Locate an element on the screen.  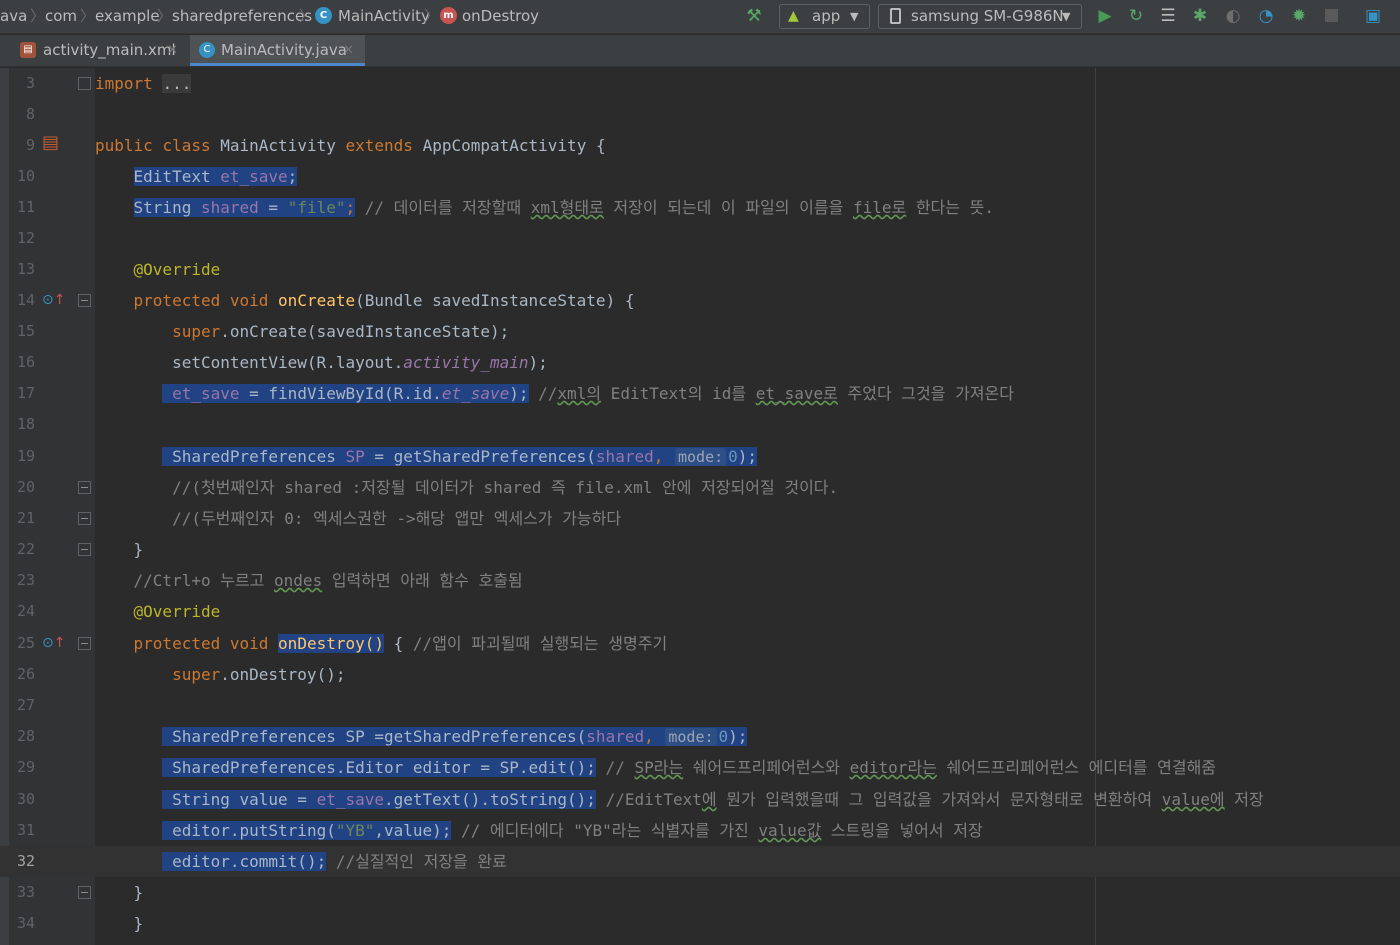
code-token: { is located at coordinates (600, 145).